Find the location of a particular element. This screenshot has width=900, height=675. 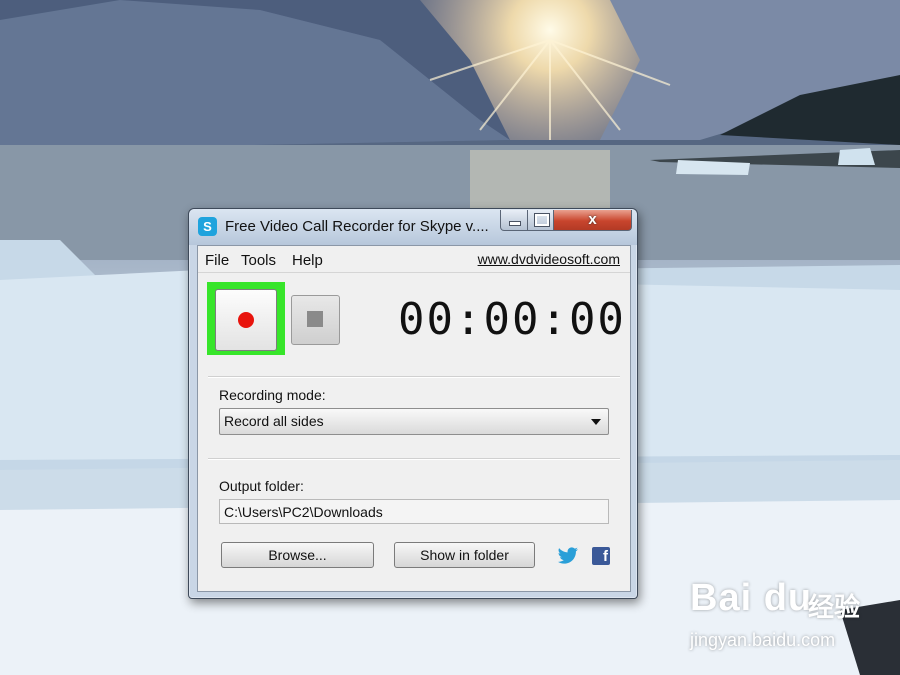

chevron-down-icon is located at coordinates (596, 422).